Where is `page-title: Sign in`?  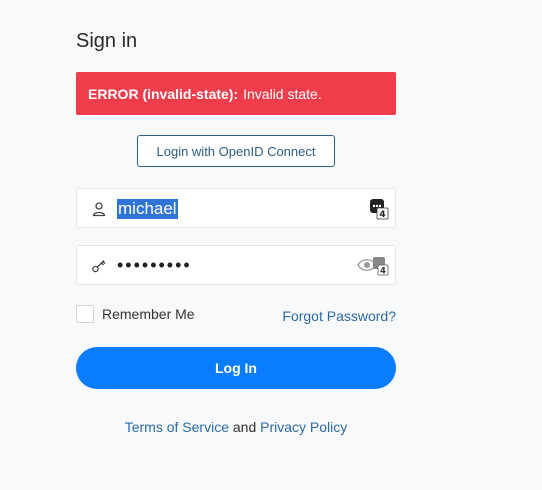
page-title: Sign in is located at coordinates (107, 41).